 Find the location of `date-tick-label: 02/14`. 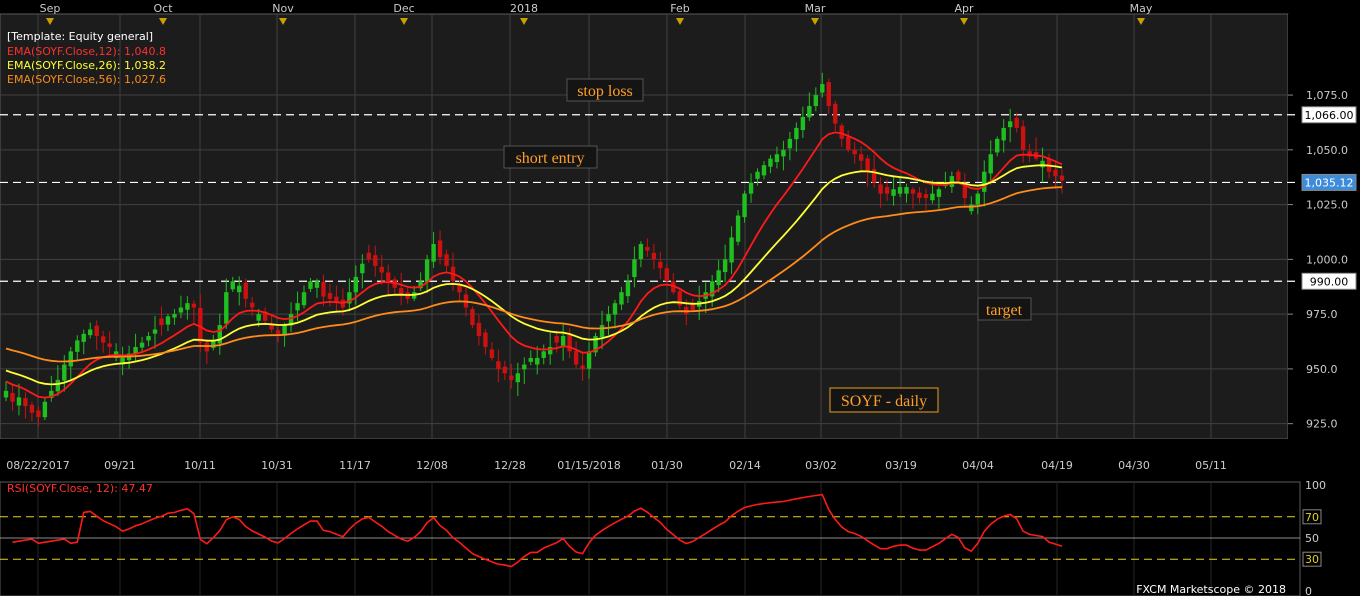

date-tick-label: 02/14 is located at coordinates (745, 465).